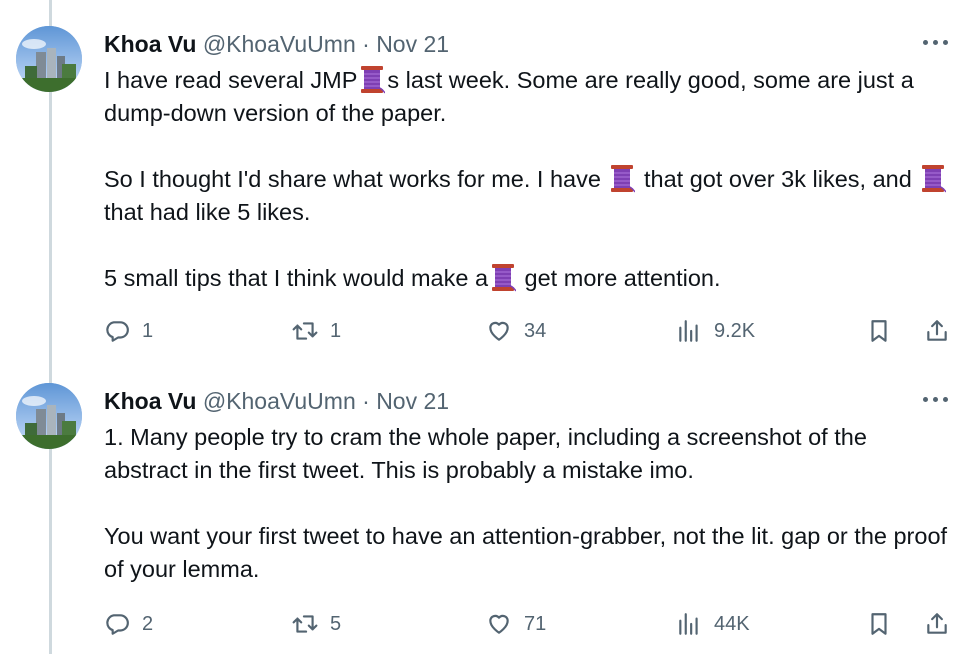  I want to click on tweet-text-run: I have read several JMP, so click(231, 80).